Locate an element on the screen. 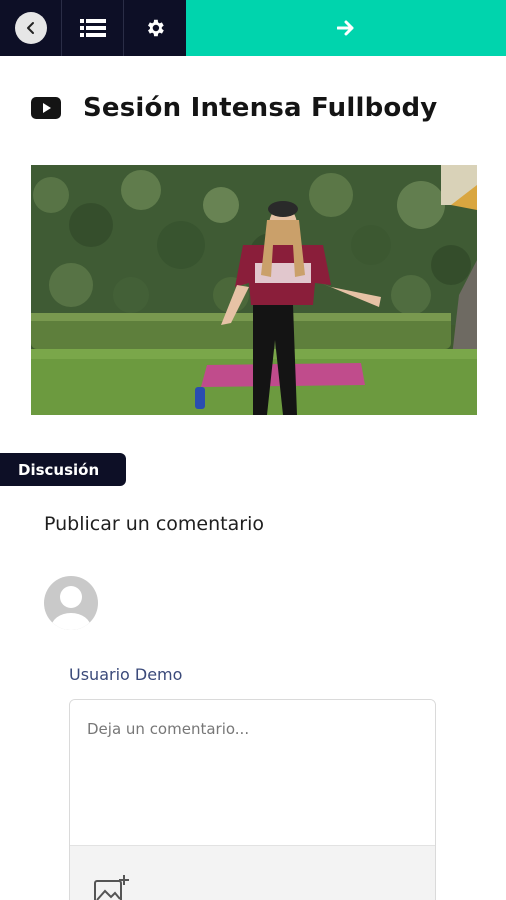  back-button is located at coordinates (31, 28).